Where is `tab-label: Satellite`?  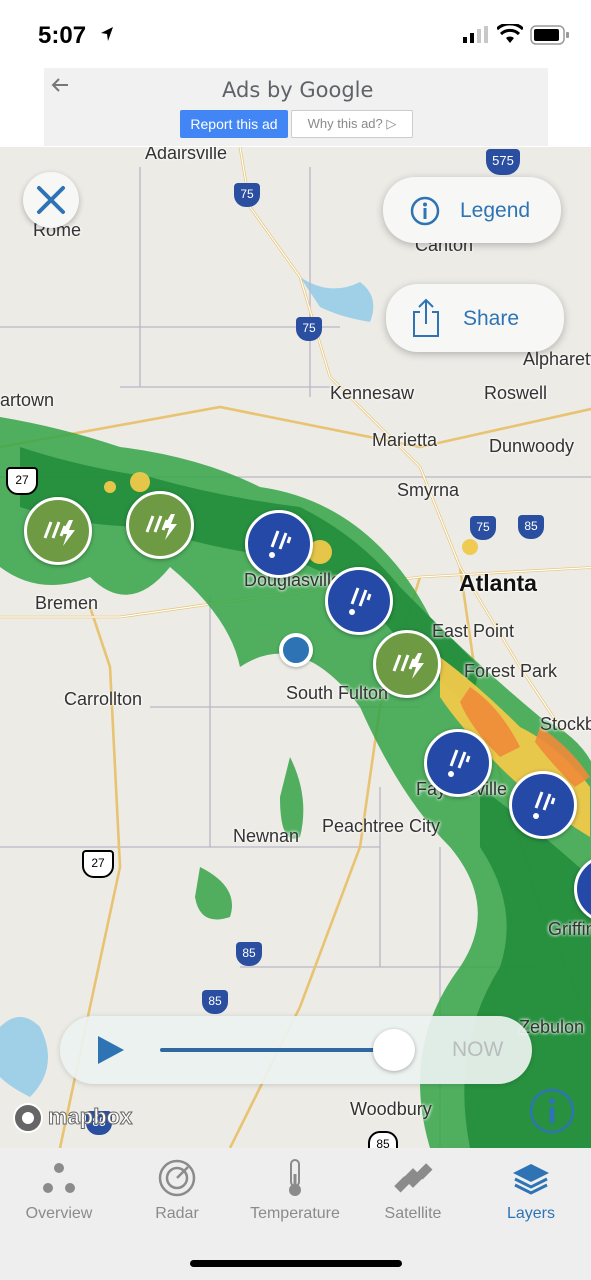 tab-label: Satellite is located at coordinates (413, 1213).